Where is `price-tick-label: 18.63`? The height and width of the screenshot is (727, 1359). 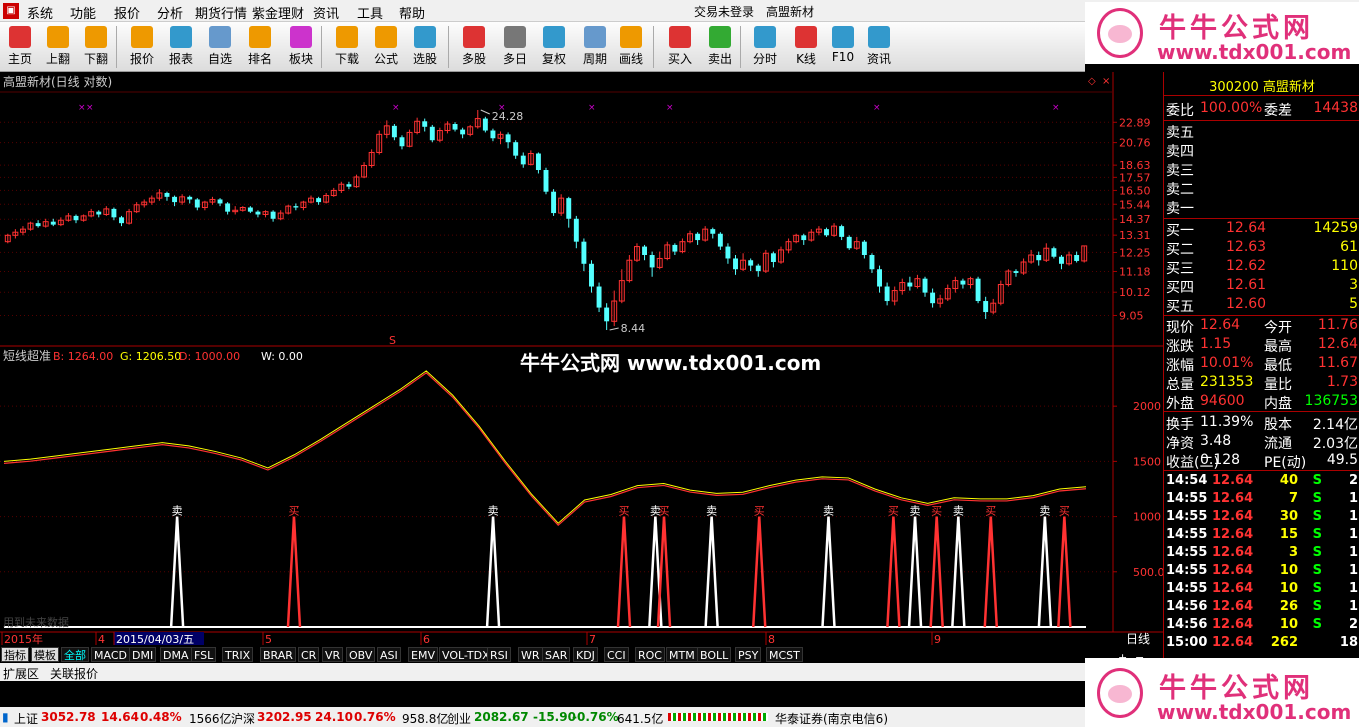
price-tick-label: 18.63 is located at coordinates (1135, 165).